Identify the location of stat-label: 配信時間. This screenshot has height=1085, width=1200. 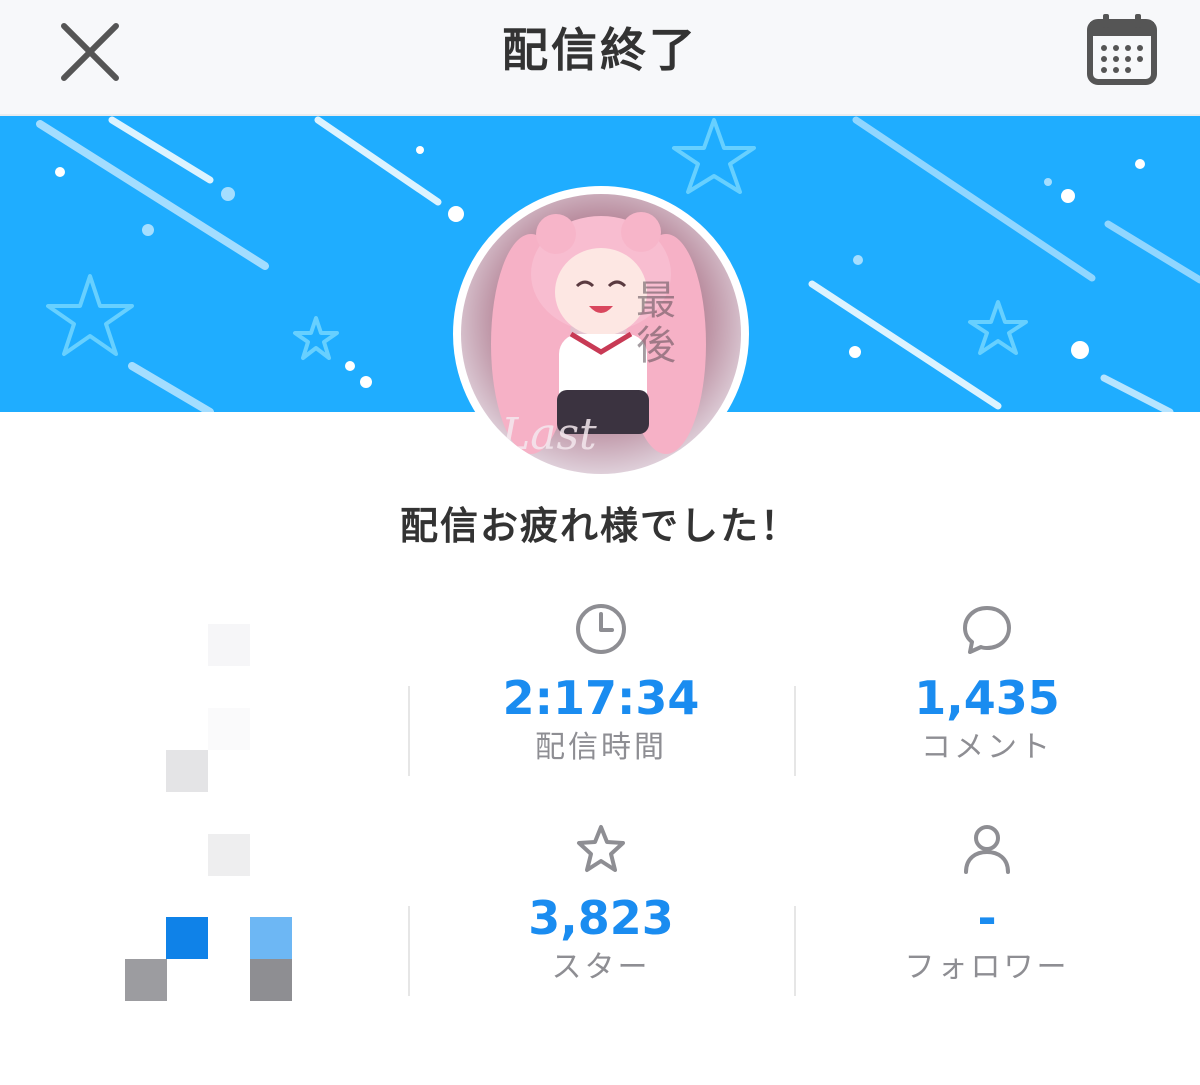
(601, 747).